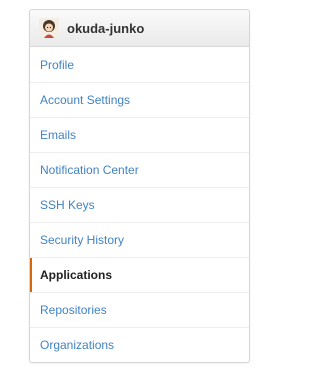 The height and width of the screenshot is (374, 320). I want to click on menu-item-security-history: Security History, so click(139, 239).